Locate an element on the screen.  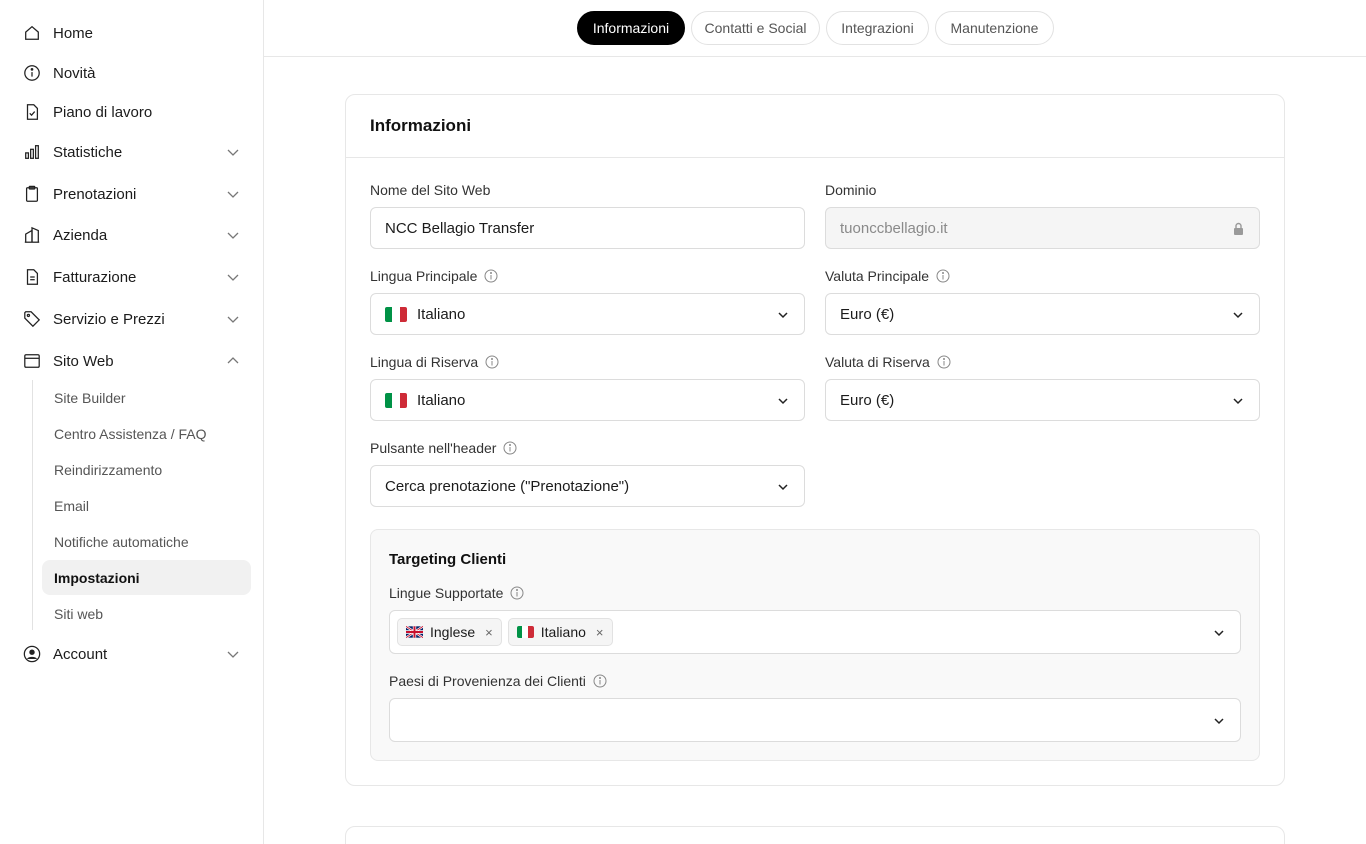
bar-chart-icon is located at coordinates (32, 152).